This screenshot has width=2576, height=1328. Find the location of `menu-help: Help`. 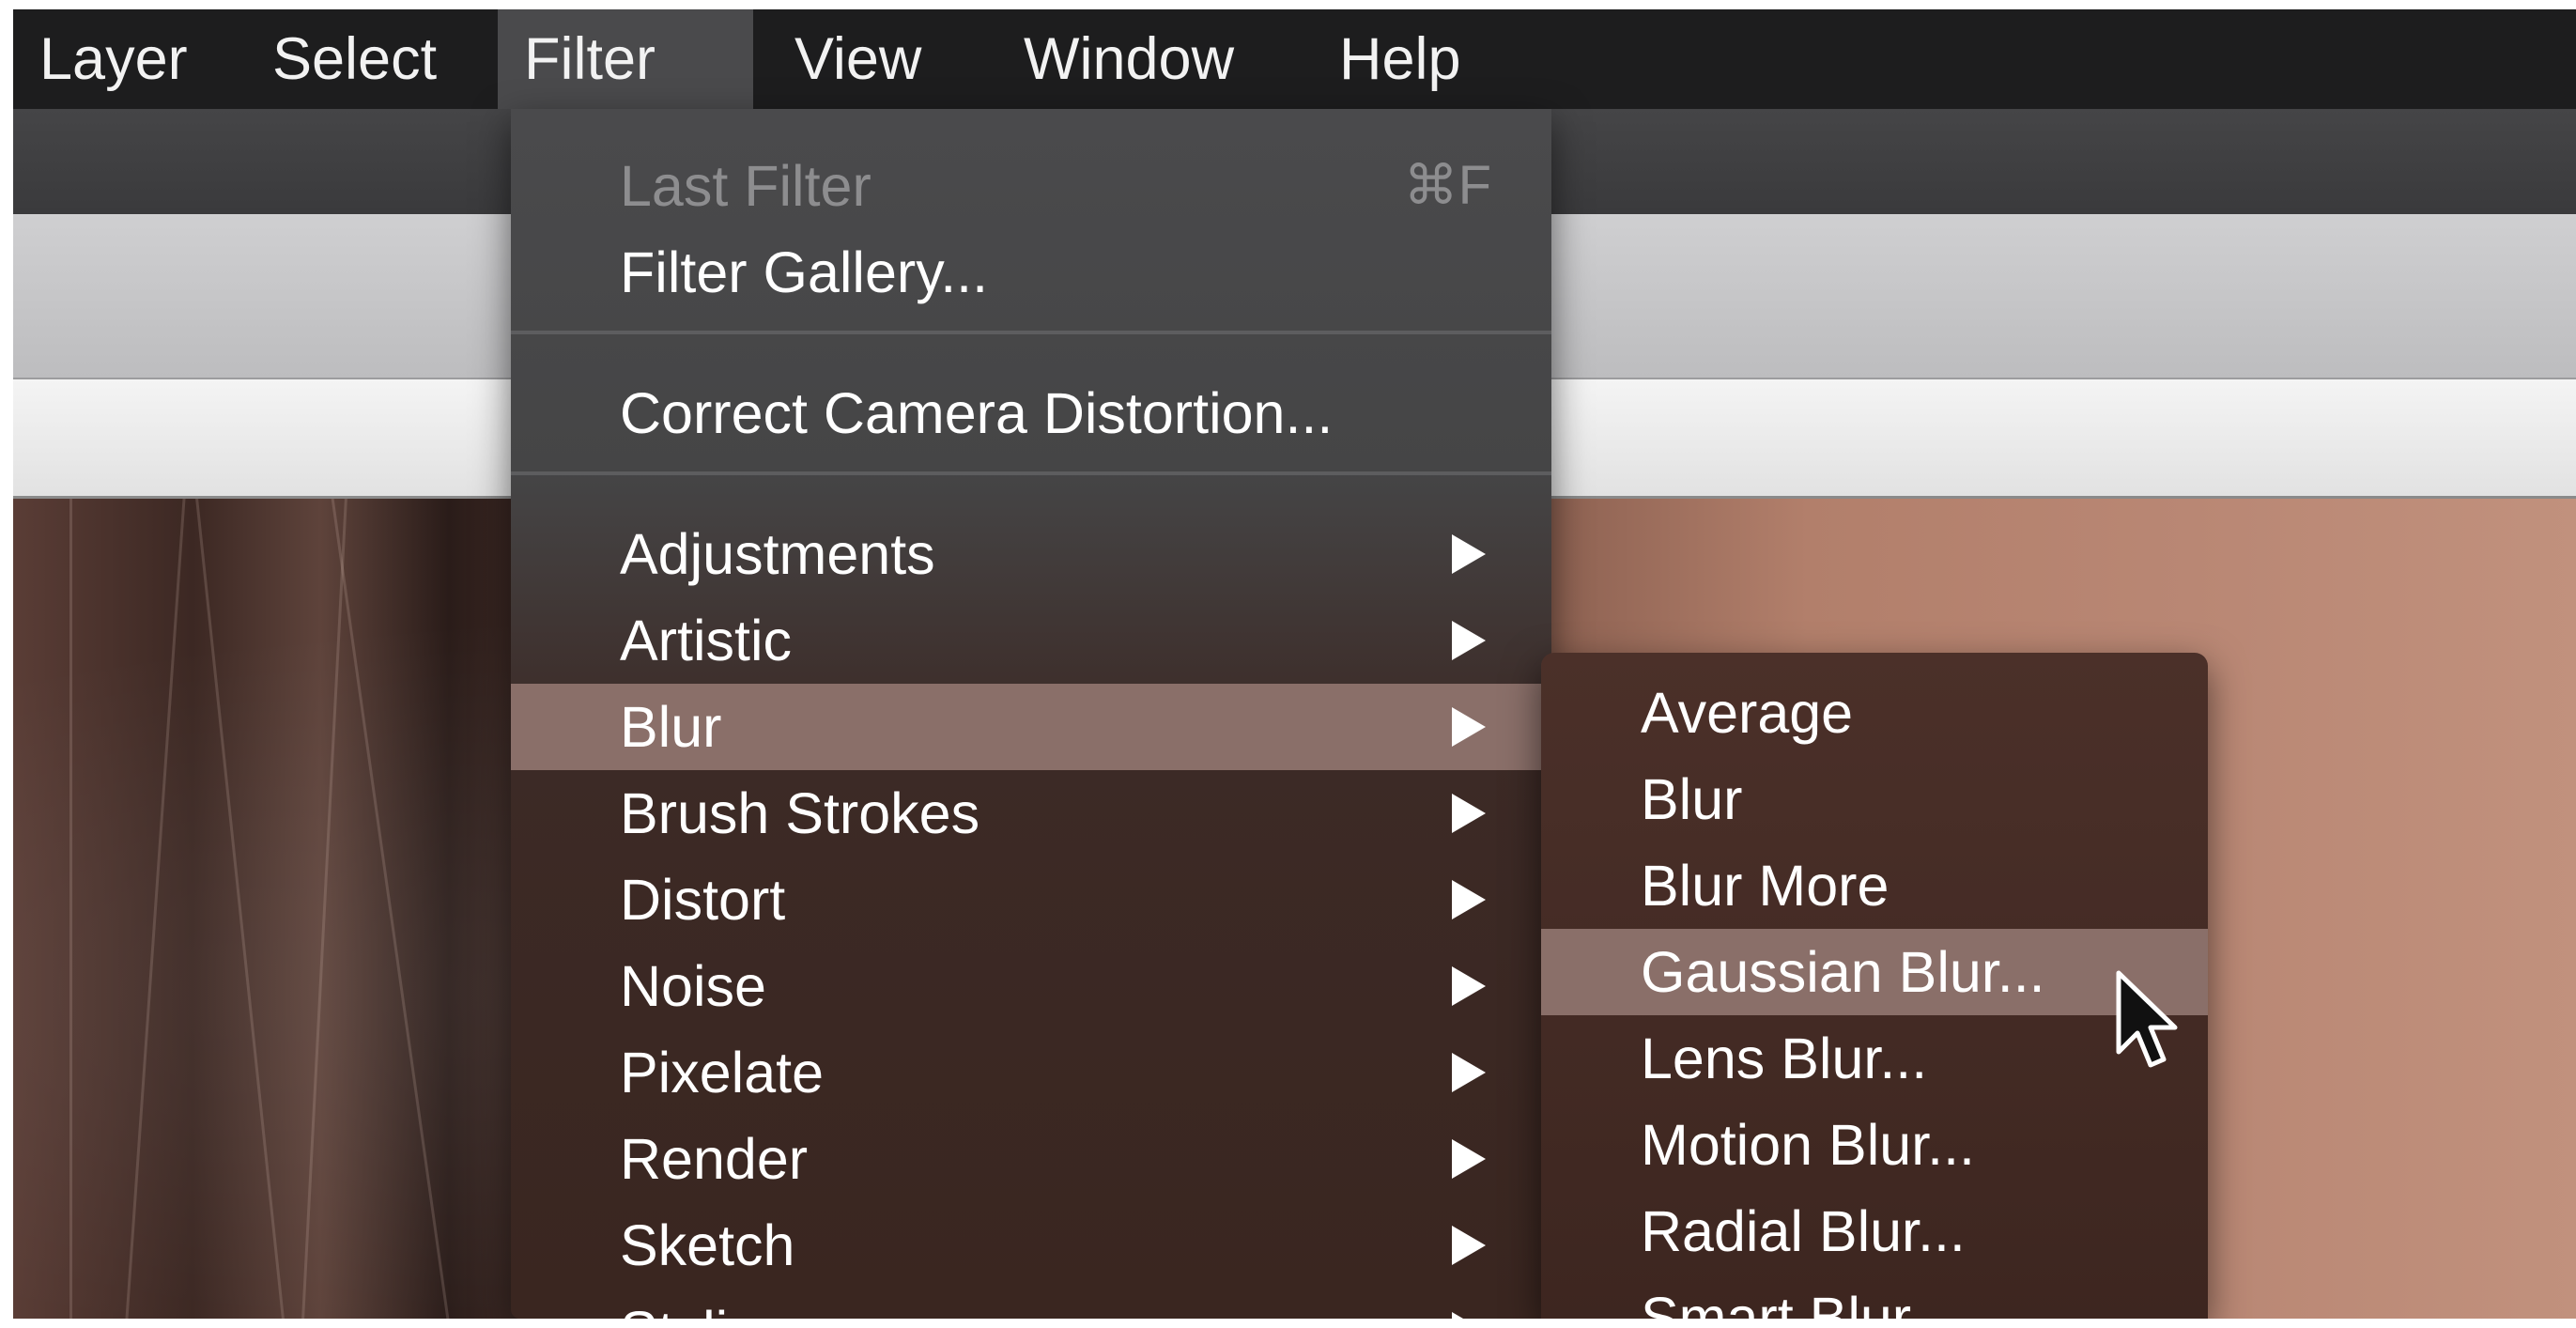

menu-help: Help is located at coordinates (1400, 59).